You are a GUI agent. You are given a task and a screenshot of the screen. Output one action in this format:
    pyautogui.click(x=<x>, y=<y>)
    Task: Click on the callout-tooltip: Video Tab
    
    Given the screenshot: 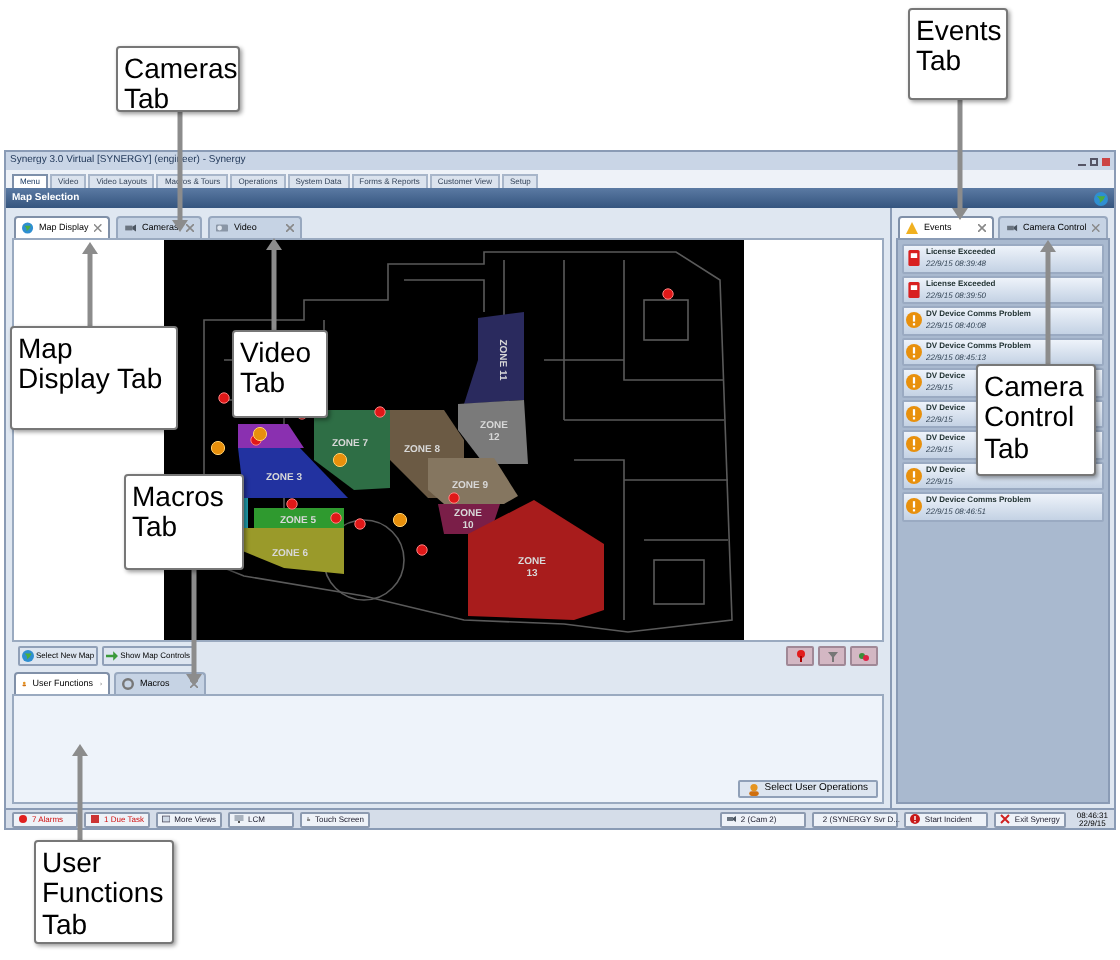 What is the action you would take?
    pyautogui.click(x=280, y=374)
    